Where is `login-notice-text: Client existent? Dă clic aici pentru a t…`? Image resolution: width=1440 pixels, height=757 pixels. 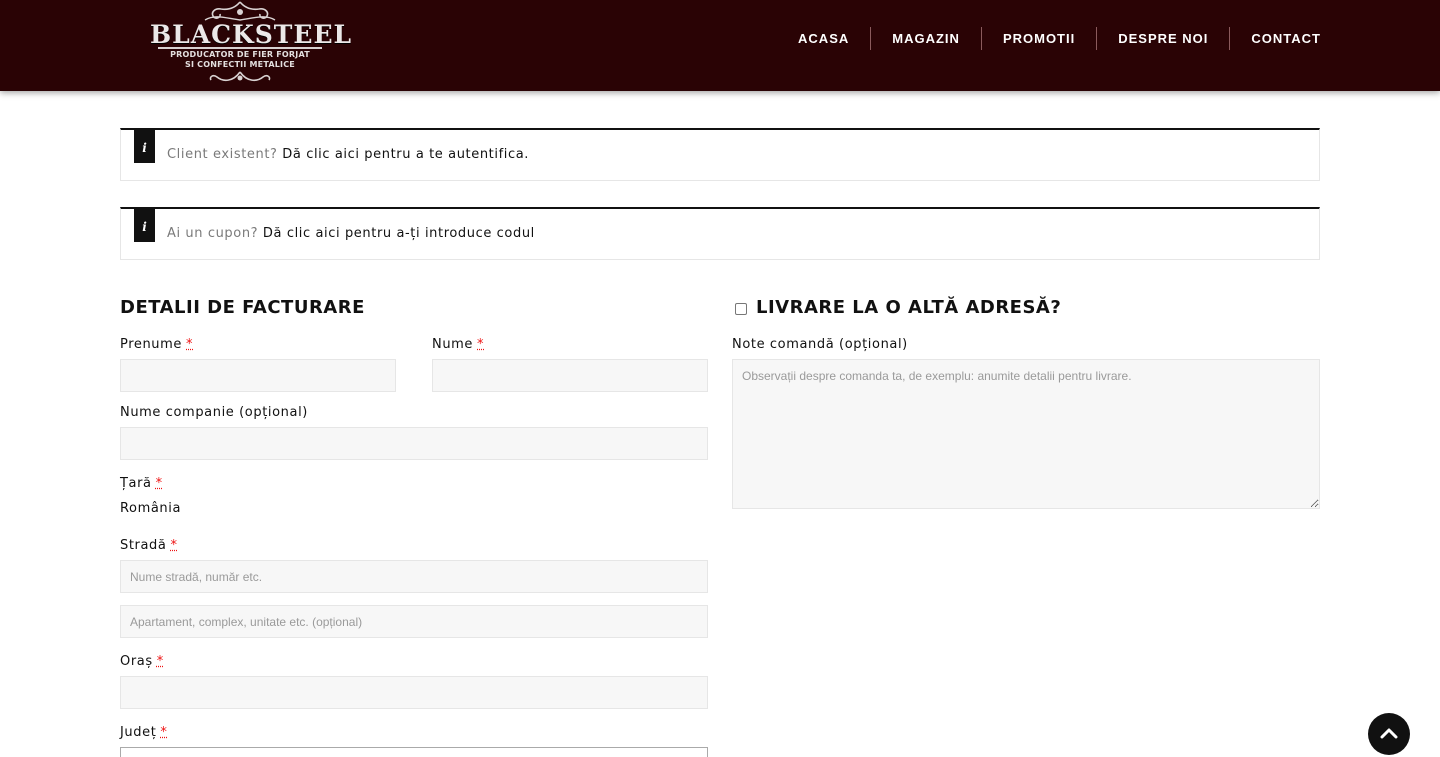
login-notice-text: Client existent? Dă clic aici pentru a t… is located at coordinates (348, 154).